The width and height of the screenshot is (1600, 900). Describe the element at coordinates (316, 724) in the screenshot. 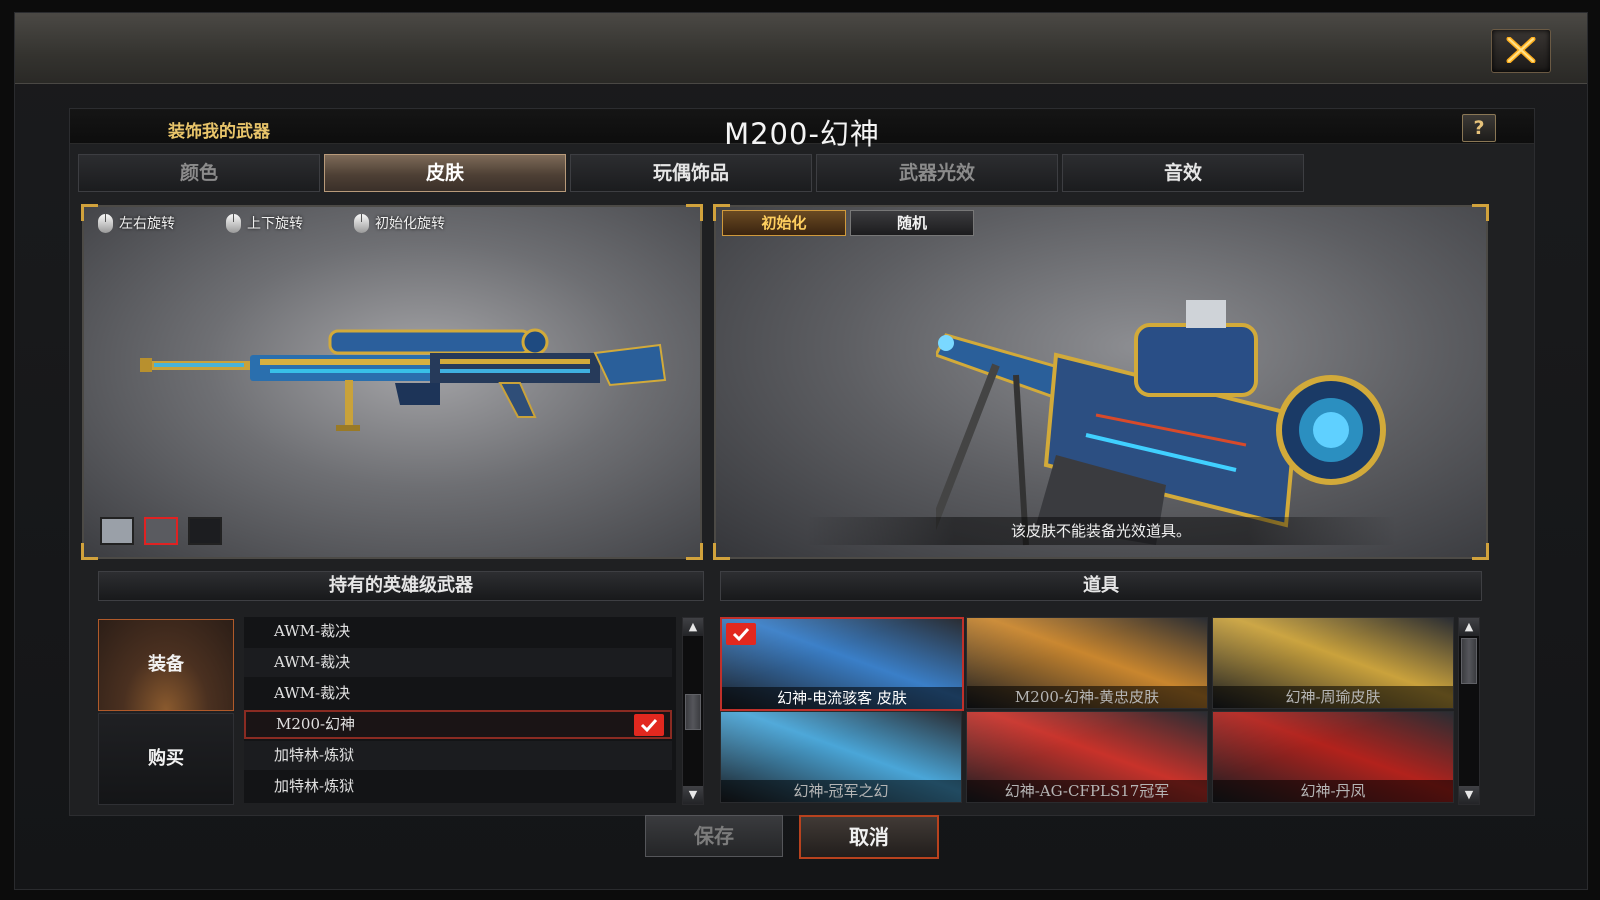

I see `weapon-row-label: M200-幻神` at that location.